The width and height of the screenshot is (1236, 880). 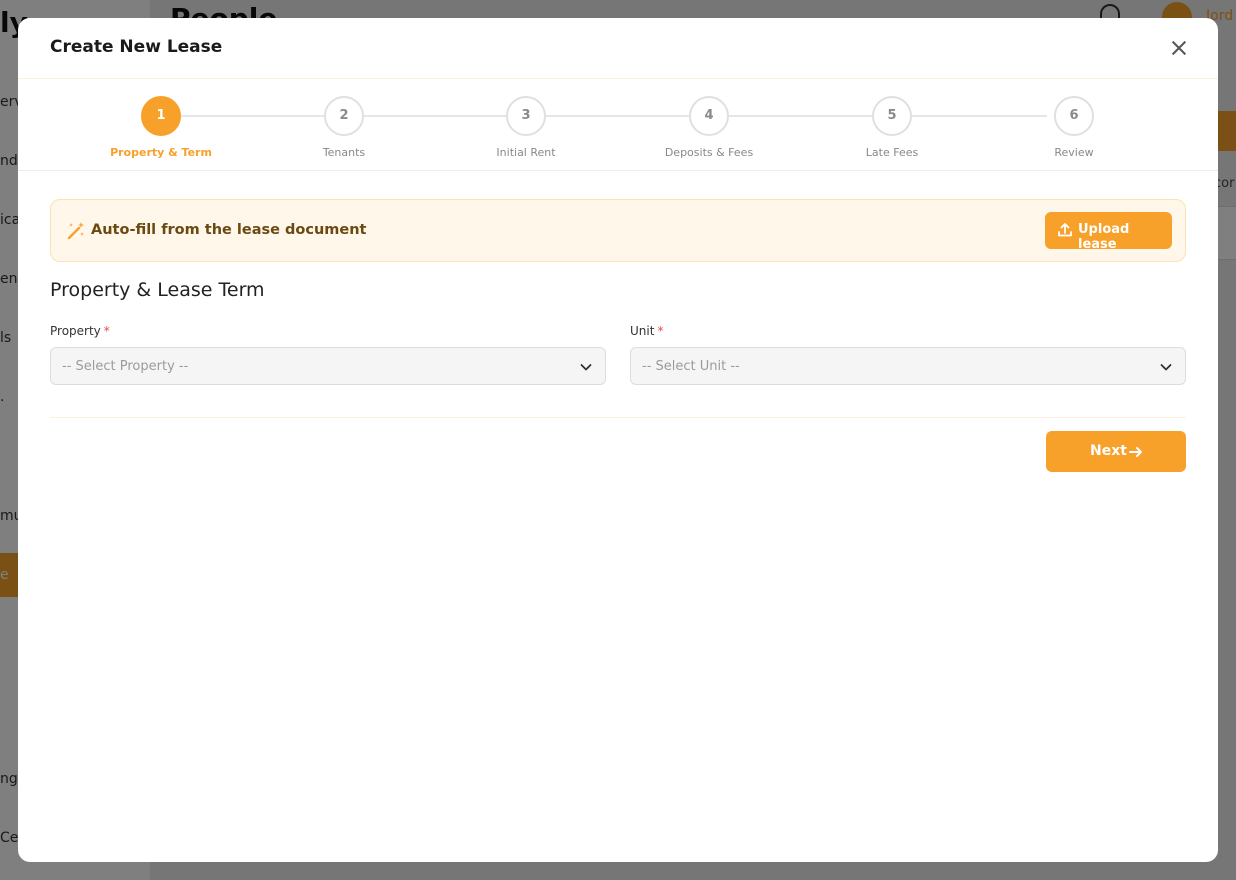 I want to click on magic-wand-icon, so click(x=75, y=231).